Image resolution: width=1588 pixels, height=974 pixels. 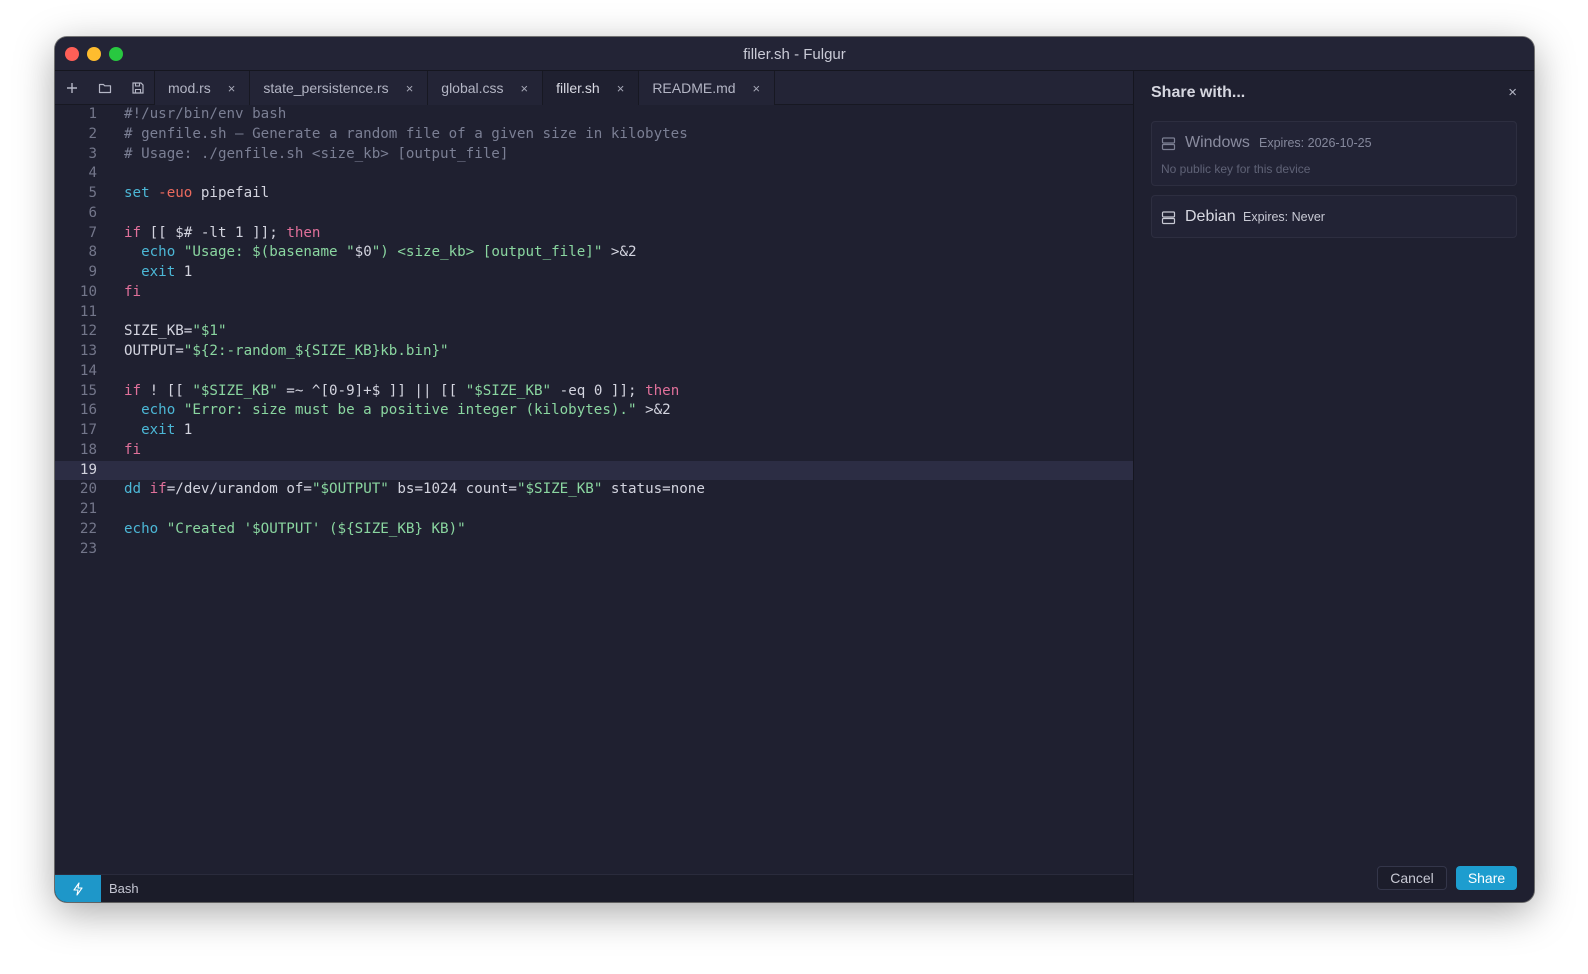 I want to click on device-expiry: Expires: 2026-10-25, so click(x=1315, y=143).